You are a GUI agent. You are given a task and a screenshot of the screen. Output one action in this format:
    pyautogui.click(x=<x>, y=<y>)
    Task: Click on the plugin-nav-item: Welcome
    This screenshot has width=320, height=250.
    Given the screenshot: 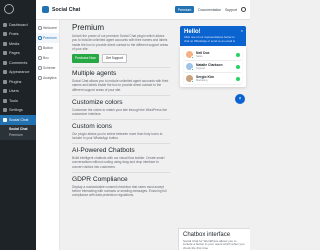 What is the action you would take?
    pyautogui.click(x=47, y=28)
    